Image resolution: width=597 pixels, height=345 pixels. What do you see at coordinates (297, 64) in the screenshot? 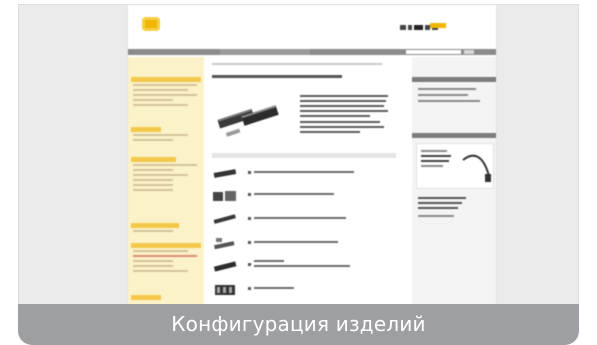
I see `breadcrumb` at bounding box center [297, 64].